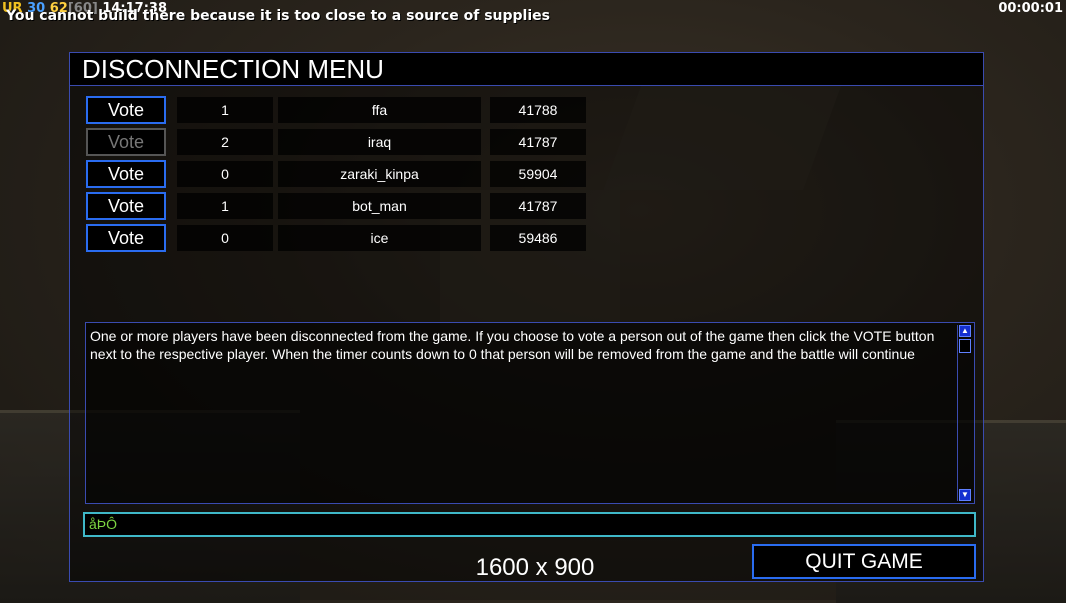 The width and height of the screenshot is (1066, 603). I want to click on player-name: iraq, so click(379, 142).